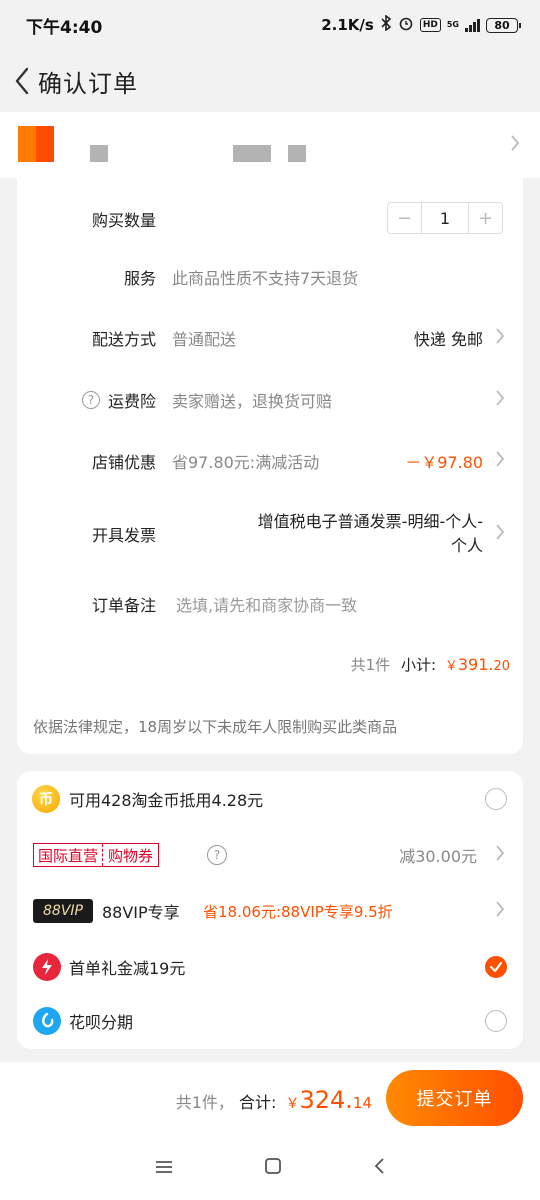 Image resolution: width=540 pixels, height=1200 pixels. I want to click on intl-badge-left: 国际直营, so click(68, 855).